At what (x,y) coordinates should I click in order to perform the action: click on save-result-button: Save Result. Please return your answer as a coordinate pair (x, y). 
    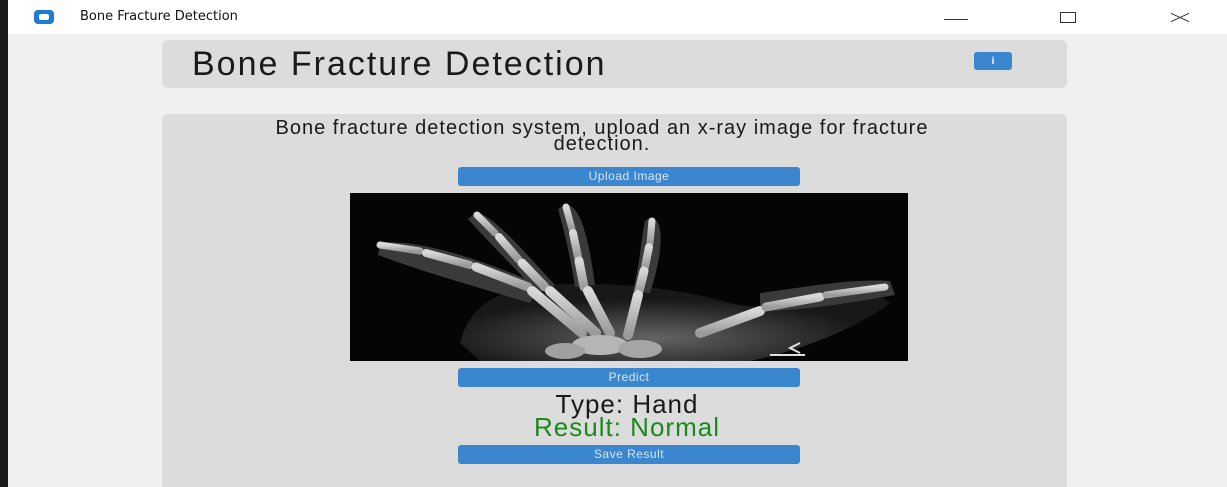
    Looking at the image, I should click on (629, 454).